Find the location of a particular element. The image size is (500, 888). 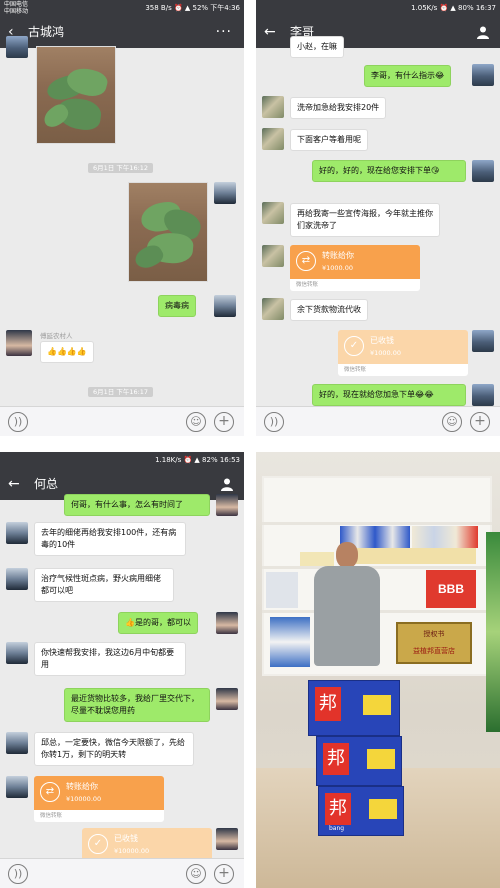

carrier-2: 中国移动 is located at coordinates (16, 11).